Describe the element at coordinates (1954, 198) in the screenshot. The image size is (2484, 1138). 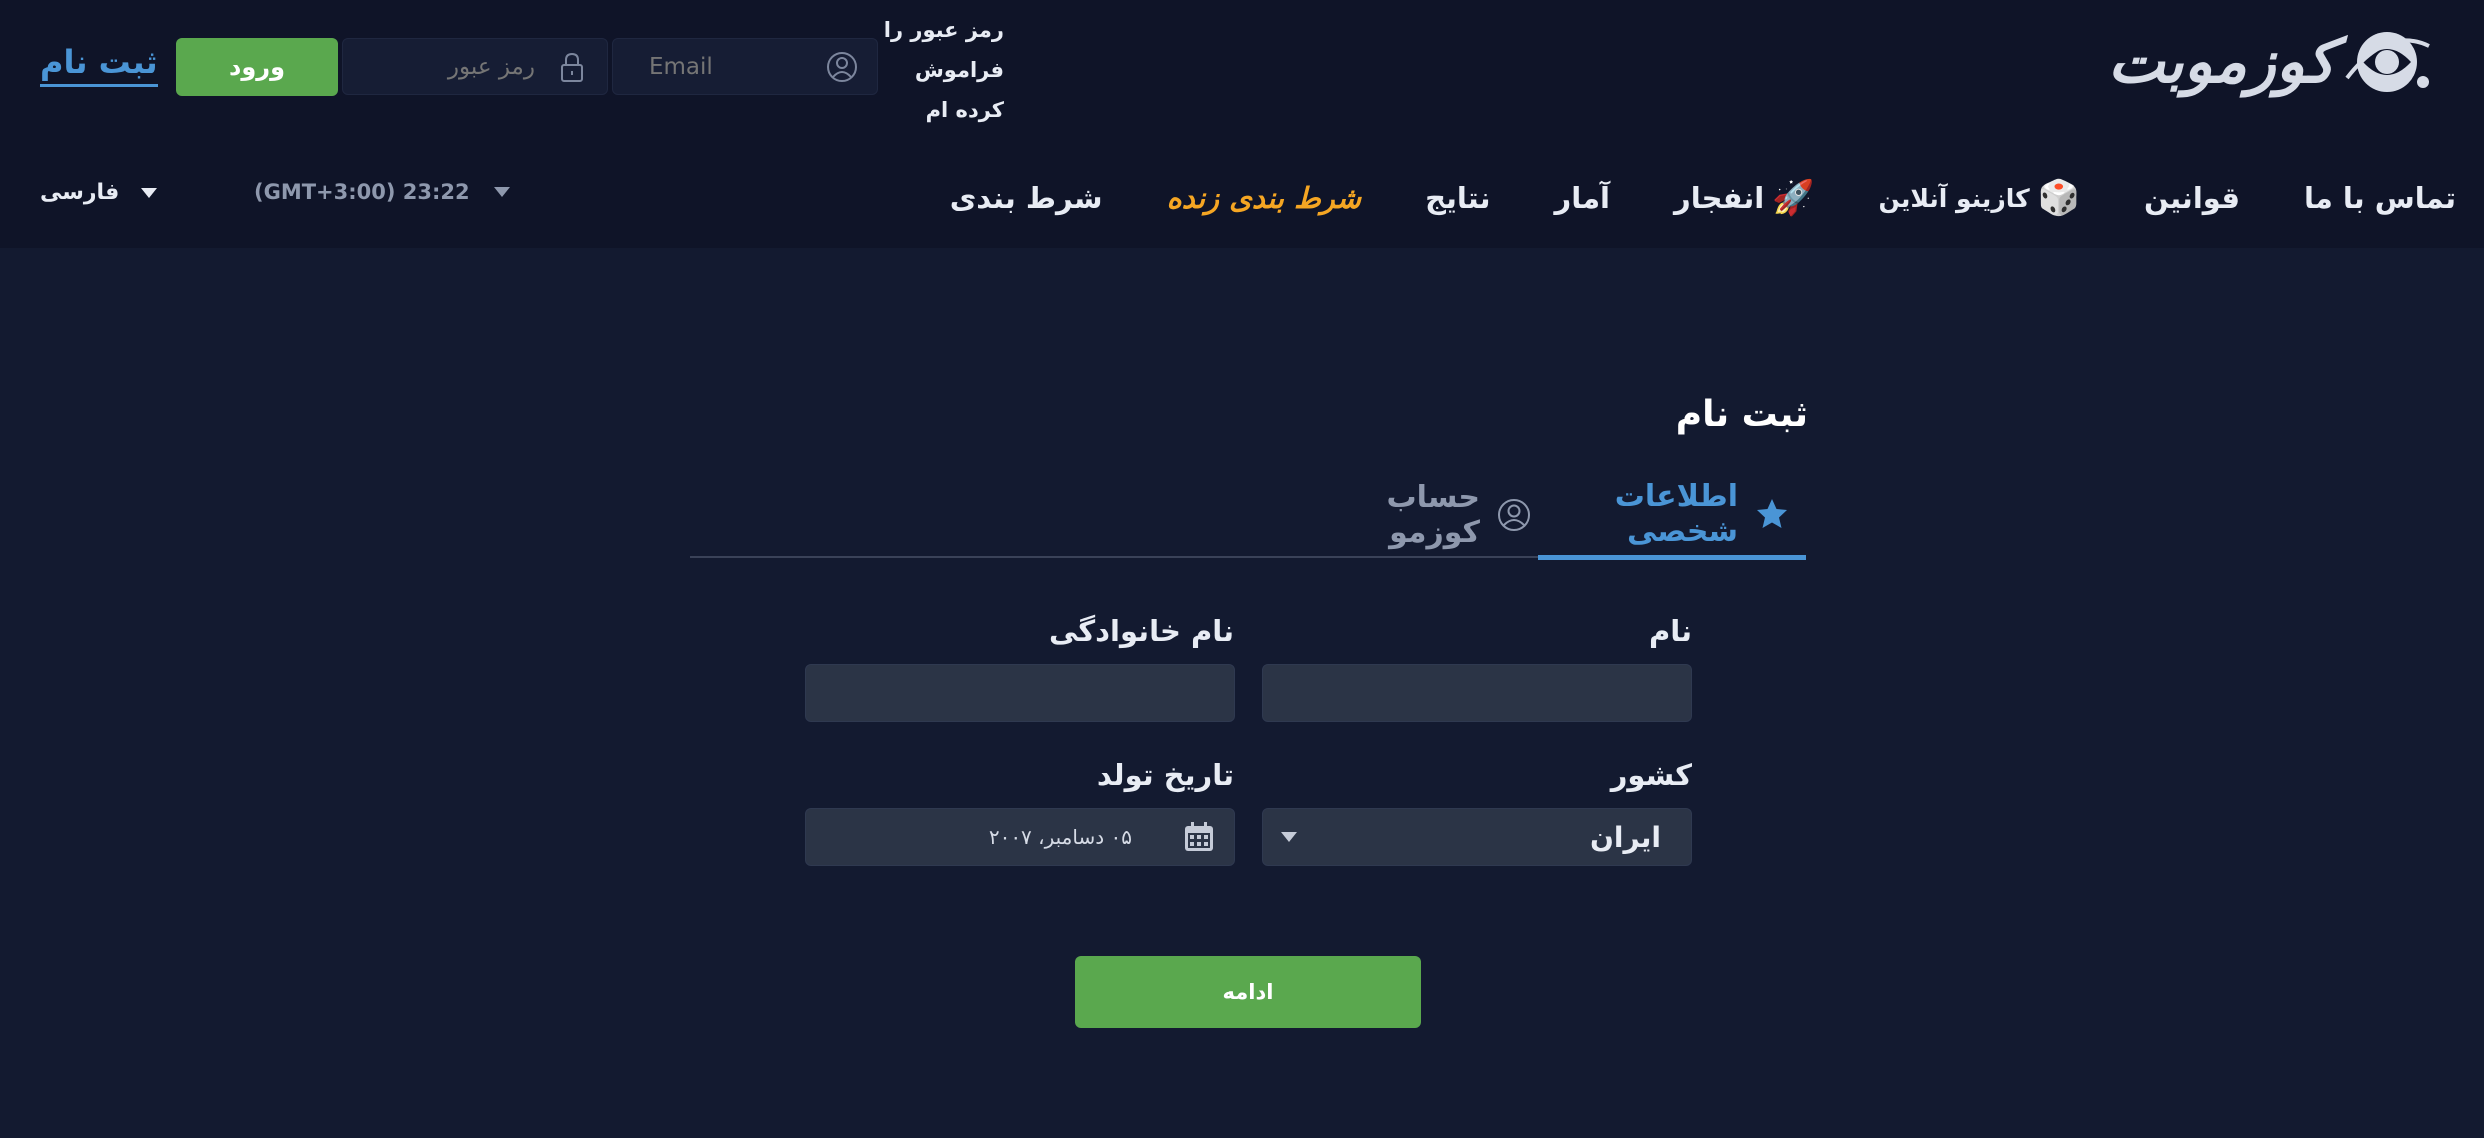
I see `nav-label: کازینو آنلاین` at that location.